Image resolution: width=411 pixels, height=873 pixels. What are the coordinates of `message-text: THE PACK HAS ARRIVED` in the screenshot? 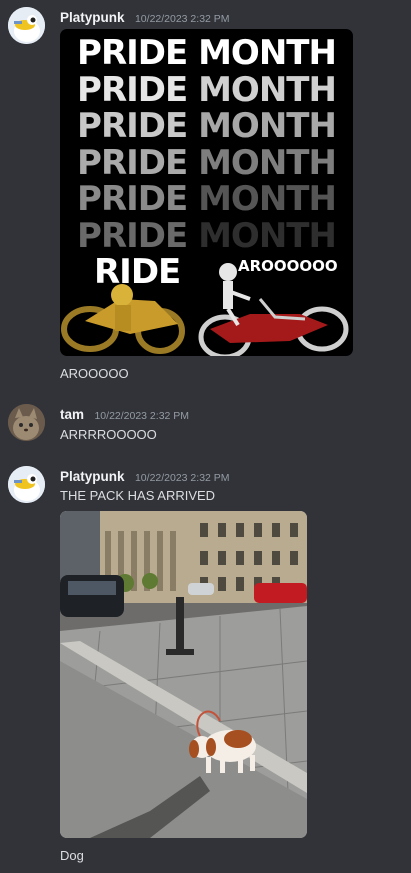 It's located at (138, 495).